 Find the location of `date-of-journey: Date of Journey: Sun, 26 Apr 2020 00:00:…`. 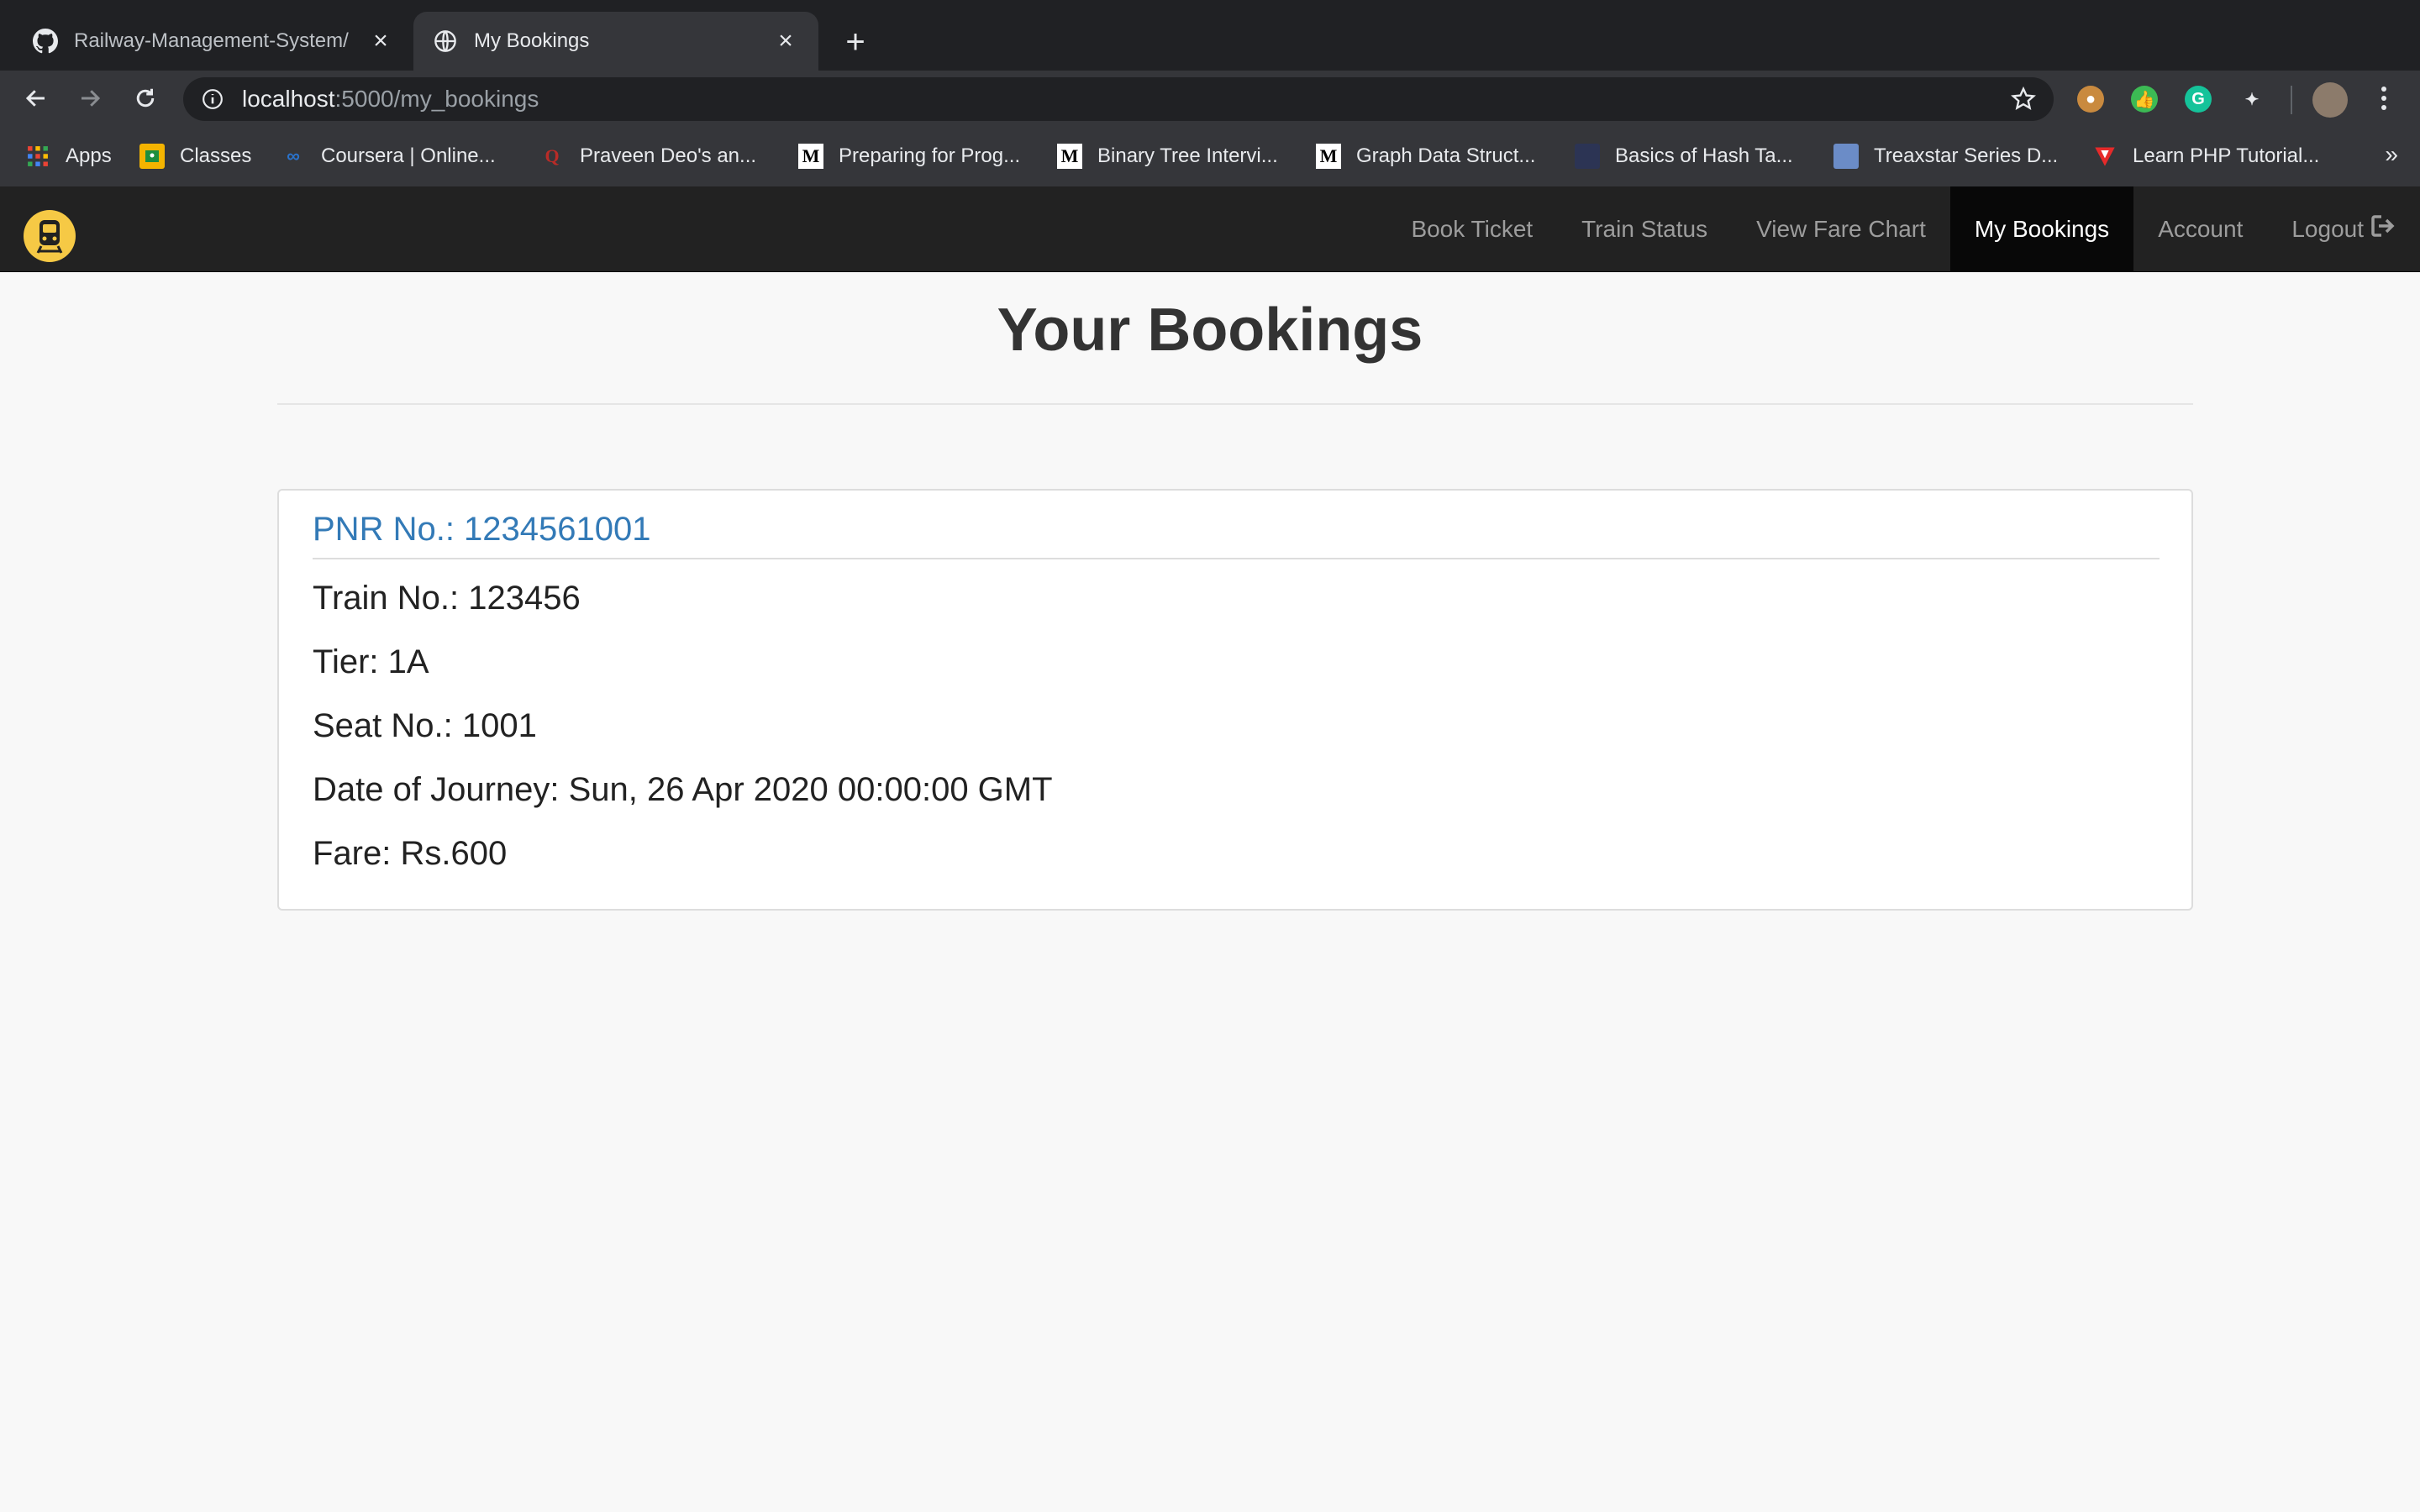

date-of-journey: Date of Journey: Sun, 26 Apr 2020 00:00:… is located at coordinates (683, 789).